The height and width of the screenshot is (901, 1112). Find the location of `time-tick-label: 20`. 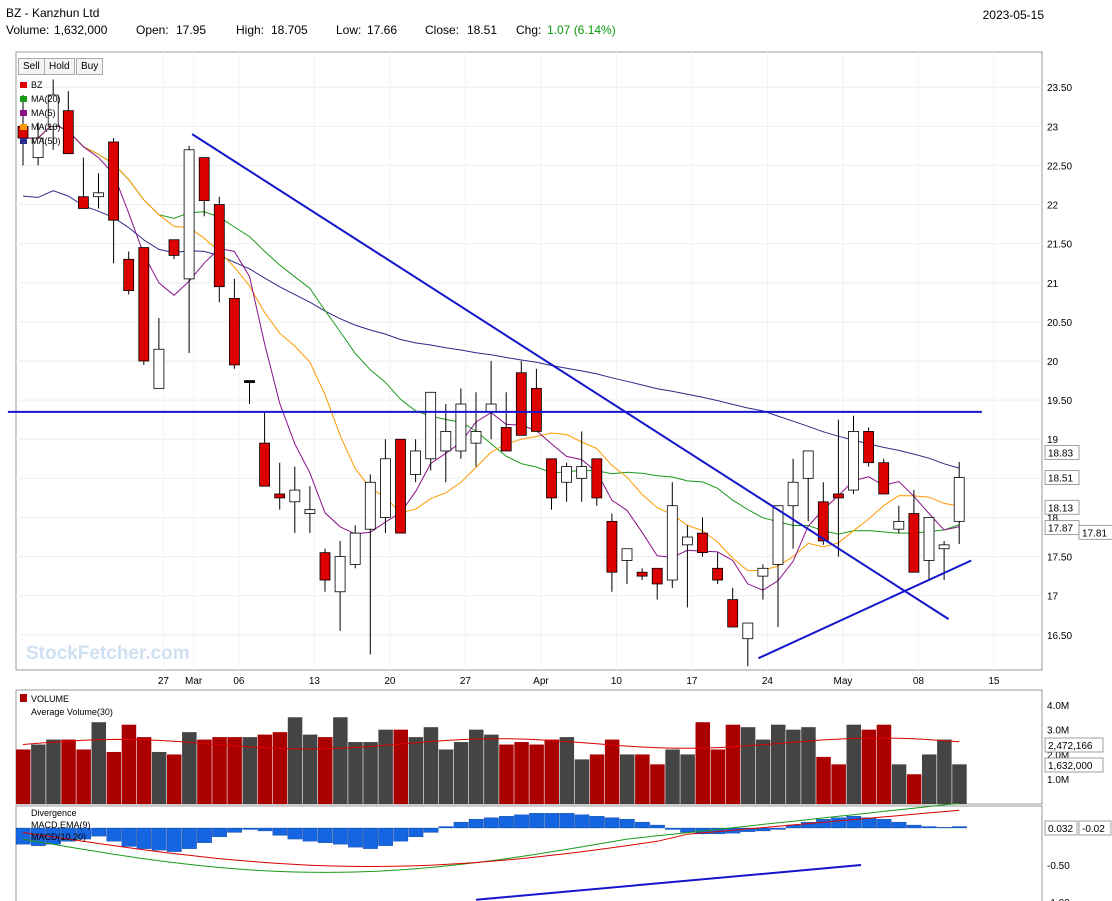

time-tick-label: 20 is located at coordinates (390, 681).